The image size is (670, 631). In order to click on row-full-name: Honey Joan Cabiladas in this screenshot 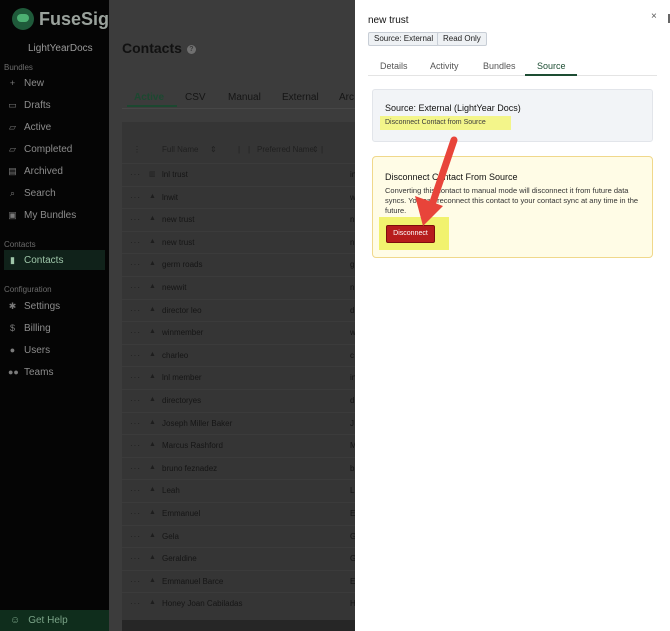, I will do `click(202, 604)`.